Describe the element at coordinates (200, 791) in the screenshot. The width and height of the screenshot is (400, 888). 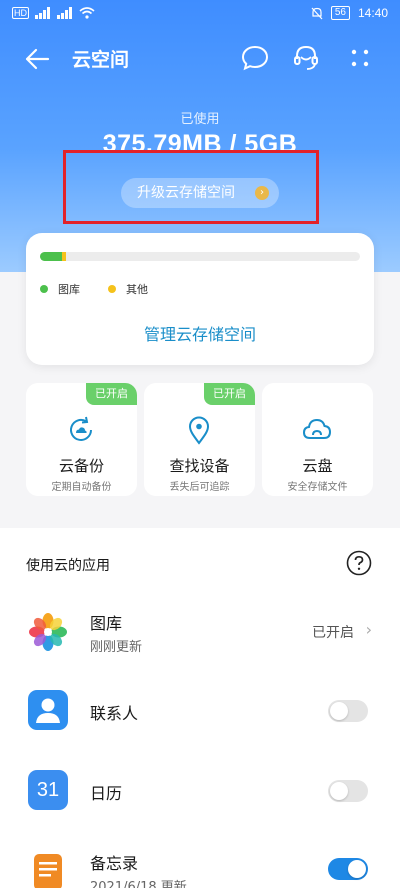
I see `app-row-calendar: 31 日历` at that location.